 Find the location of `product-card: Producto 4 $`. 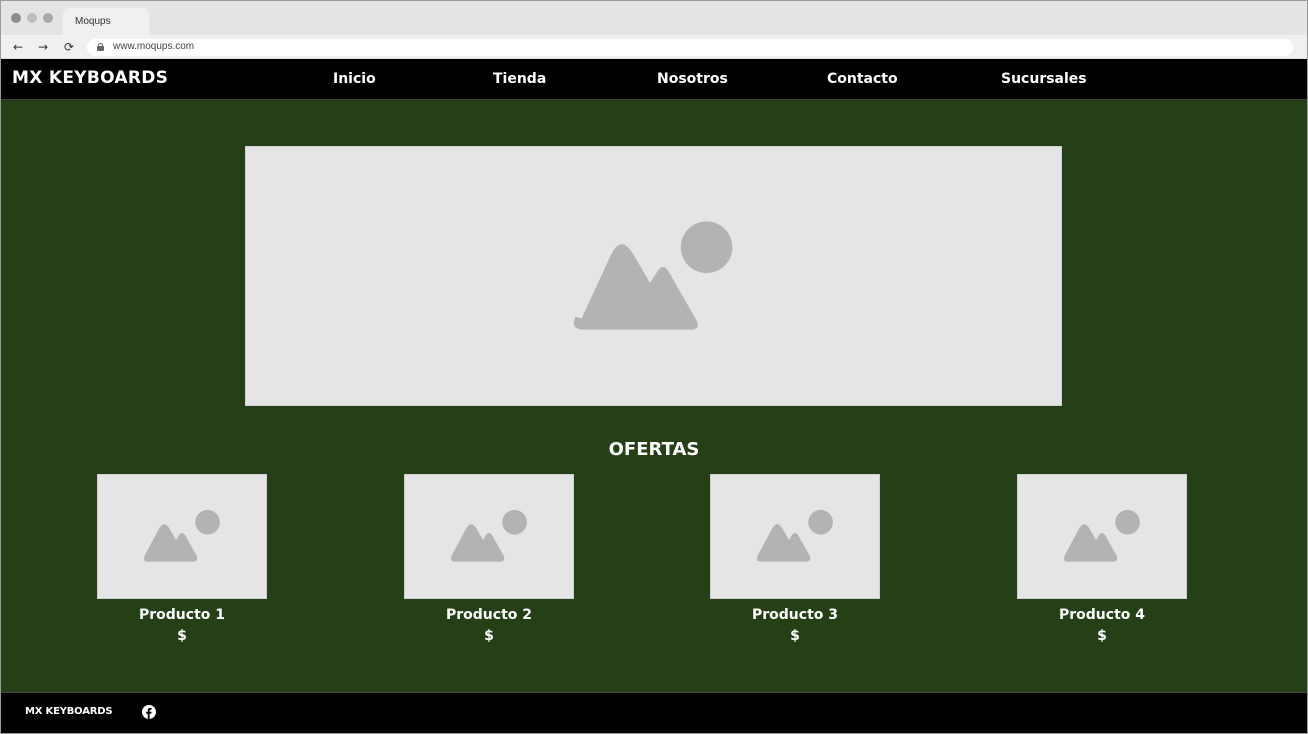

product-card: Producto 4 $ is located at coordinates (1102, 564).